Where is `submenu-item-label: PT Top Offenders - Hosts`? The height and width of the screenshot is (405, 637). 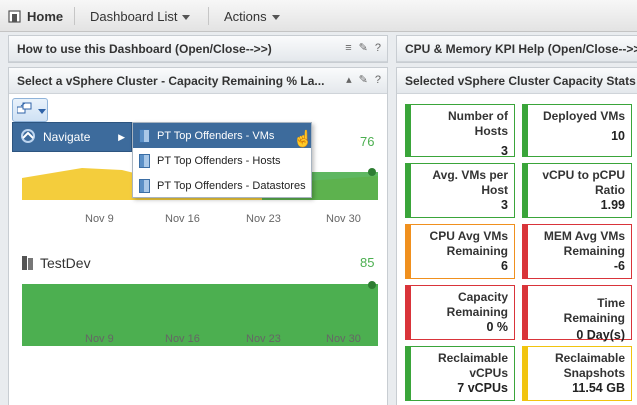
submenu-item-label: PT Top Offenders - Hosts is located at coordinates (219, 160).